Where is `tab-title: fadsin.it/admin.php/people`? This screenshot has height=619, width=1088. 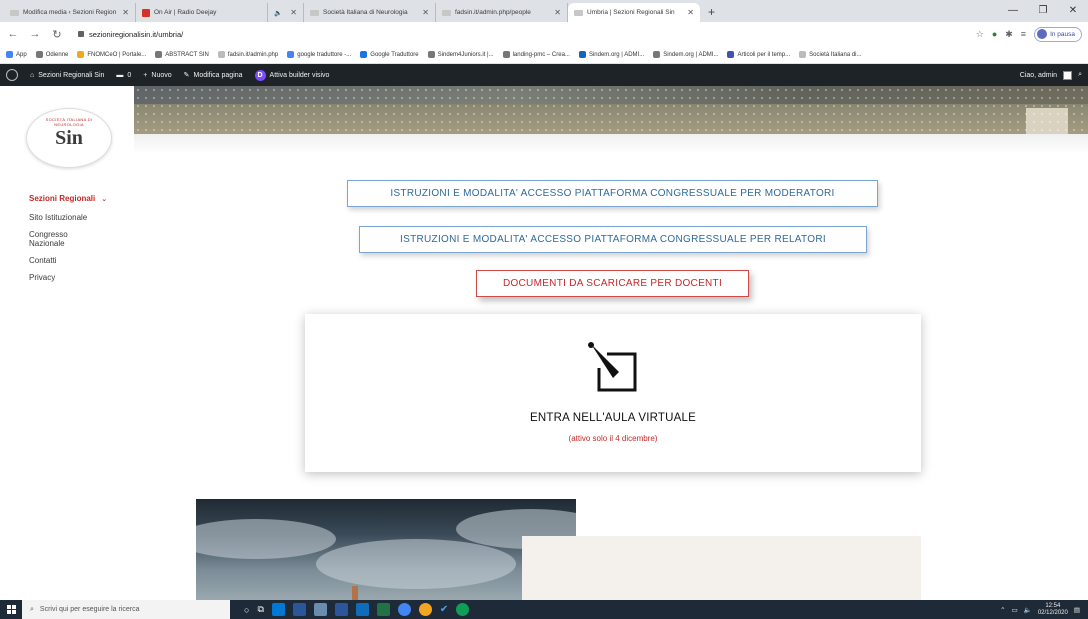 tab-title: fadsin.it/admin.php/people is located at coordinates (493, 12).